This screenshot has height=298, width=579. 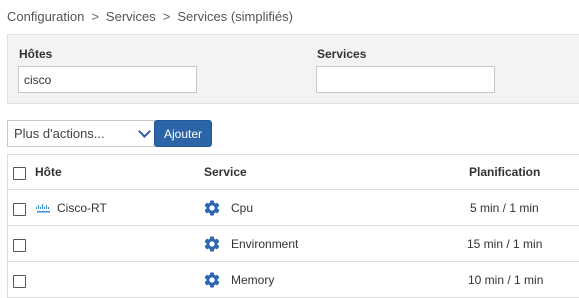 I want to click on breadcrumb-item-services: Services, so click(x=131, y=16).